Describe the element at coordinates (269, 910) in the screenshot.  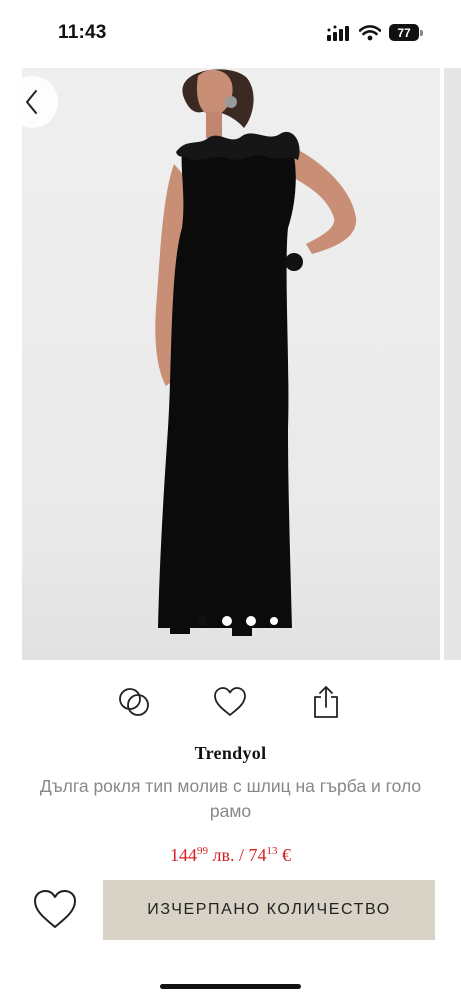
I see `out-of-stock-button: ИЗЧЕРПАНО КОЛИЧЕСТВО` at that location.